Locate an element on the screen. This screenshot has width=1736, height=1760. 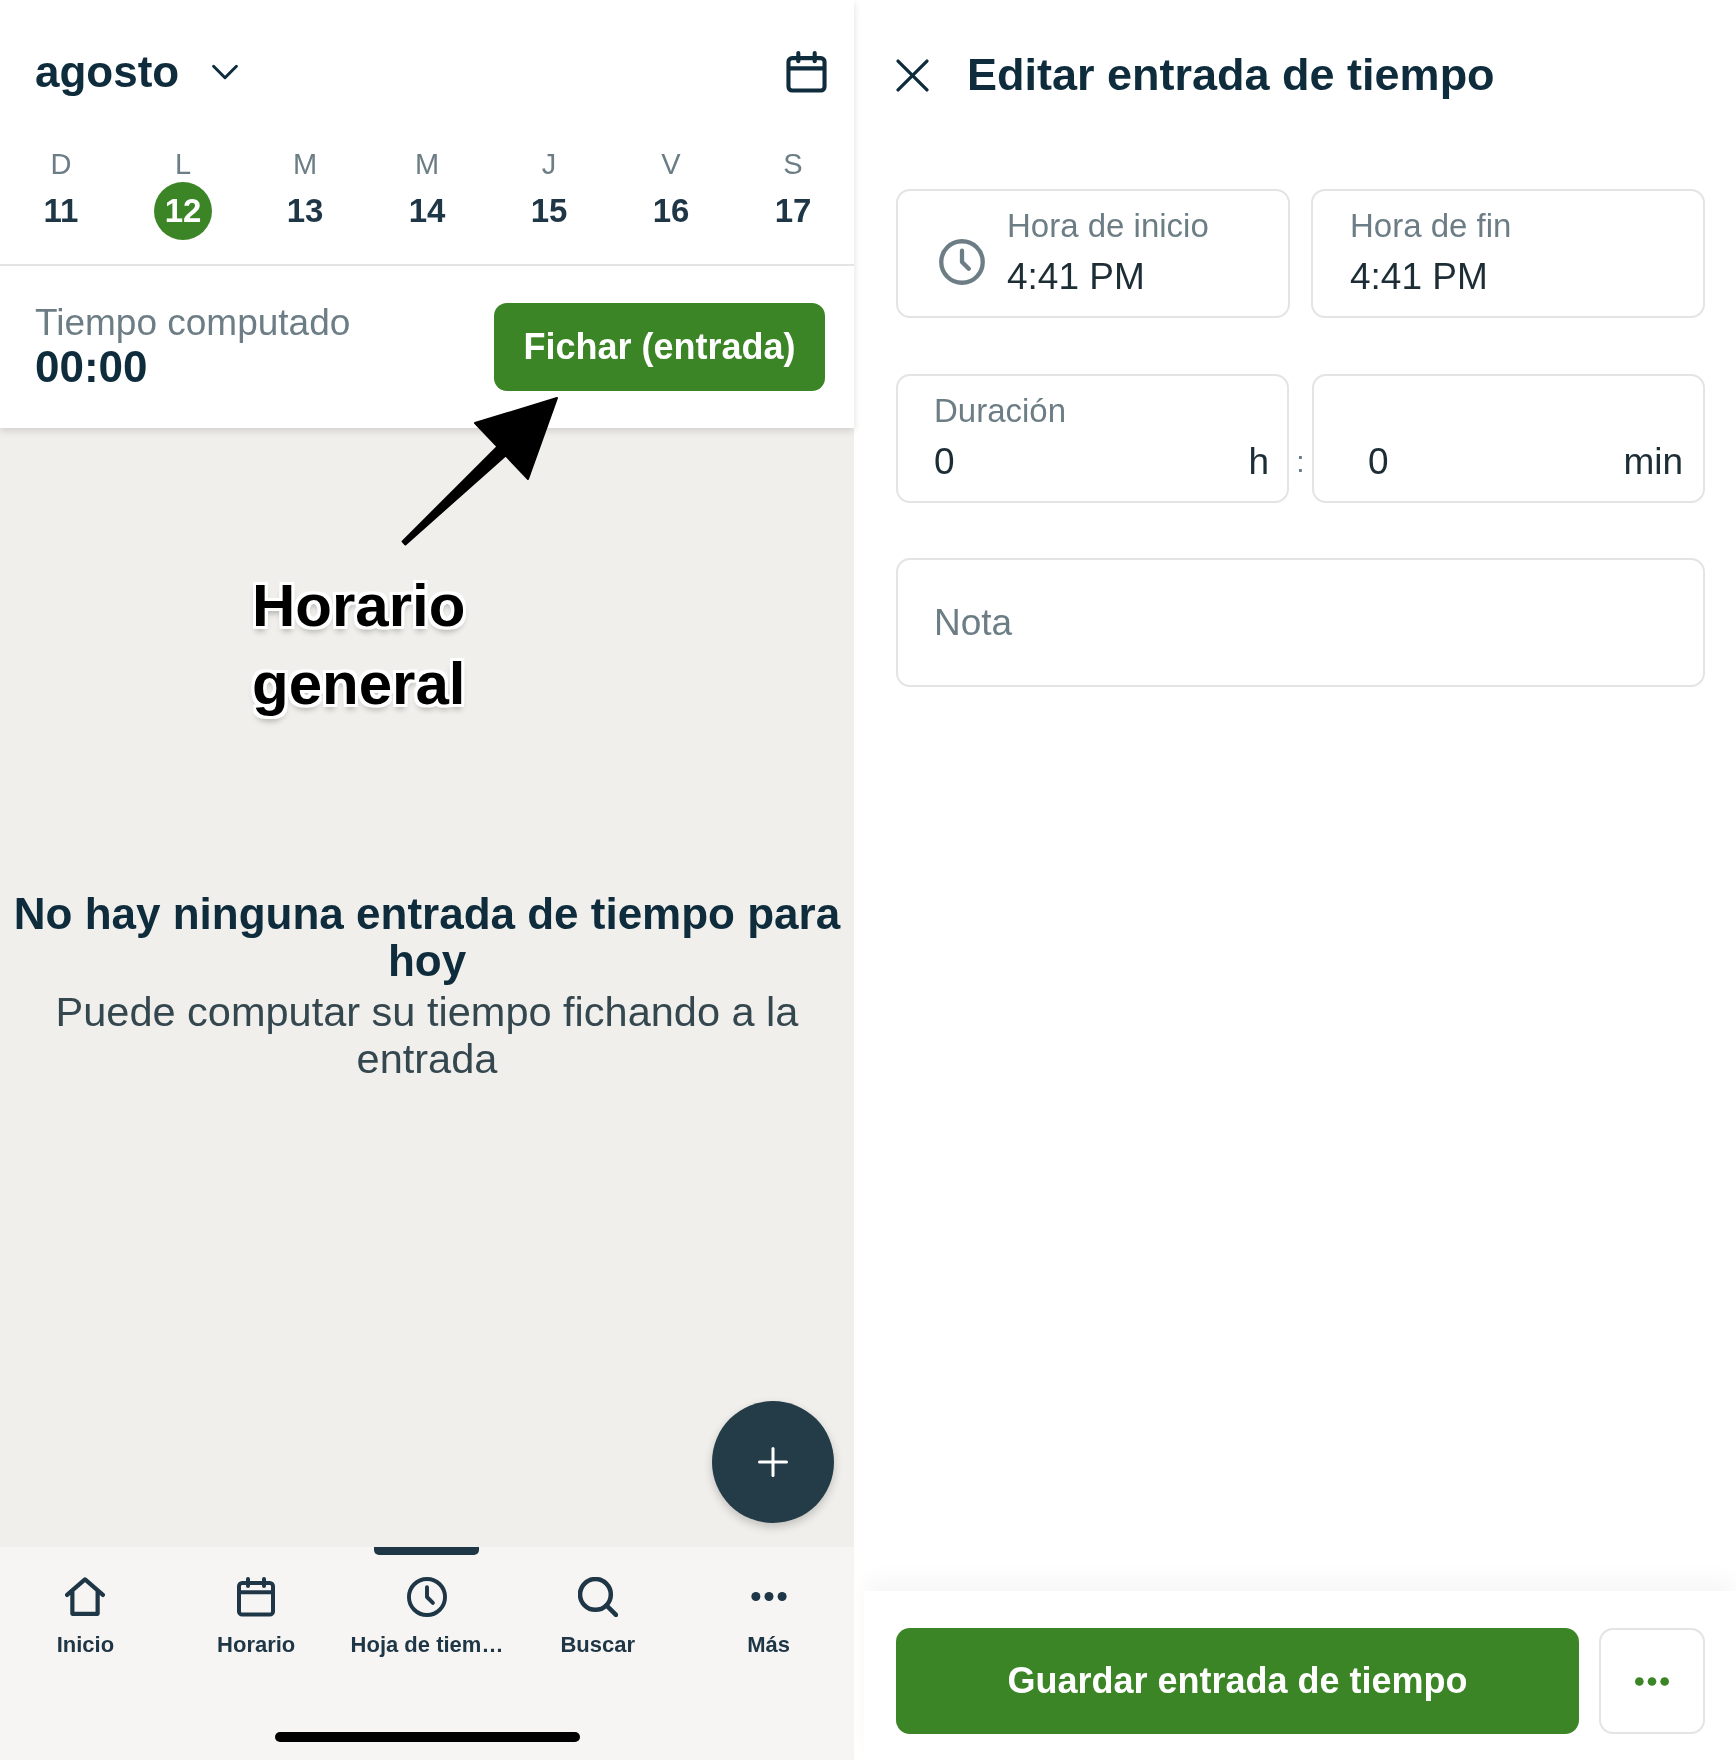
search-icon is located at coordinates (597, 1597).